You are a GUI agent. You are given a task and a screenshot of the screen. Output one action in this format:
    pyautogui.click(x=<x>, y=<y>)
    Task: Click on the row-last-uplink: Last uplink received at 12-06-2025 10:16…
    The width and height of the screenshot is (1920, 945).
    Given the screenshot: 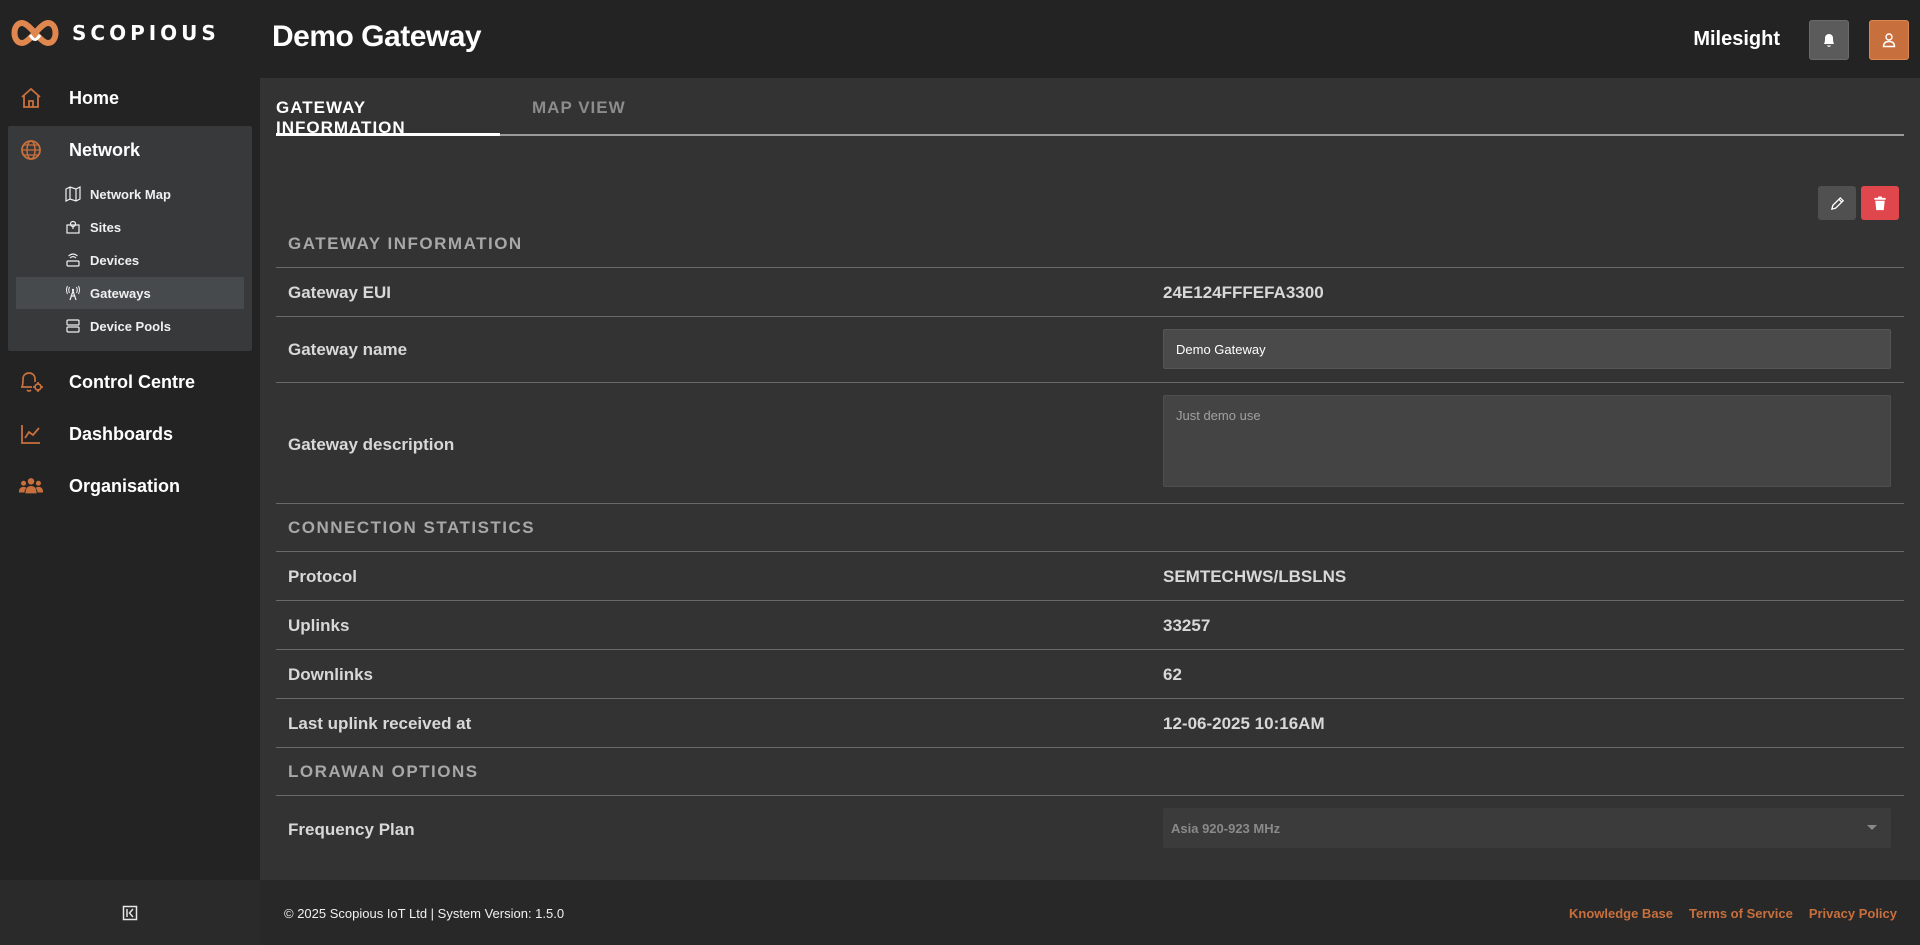 What is the action you would take?
    pyautogui.click(x=1090, y=723)
    